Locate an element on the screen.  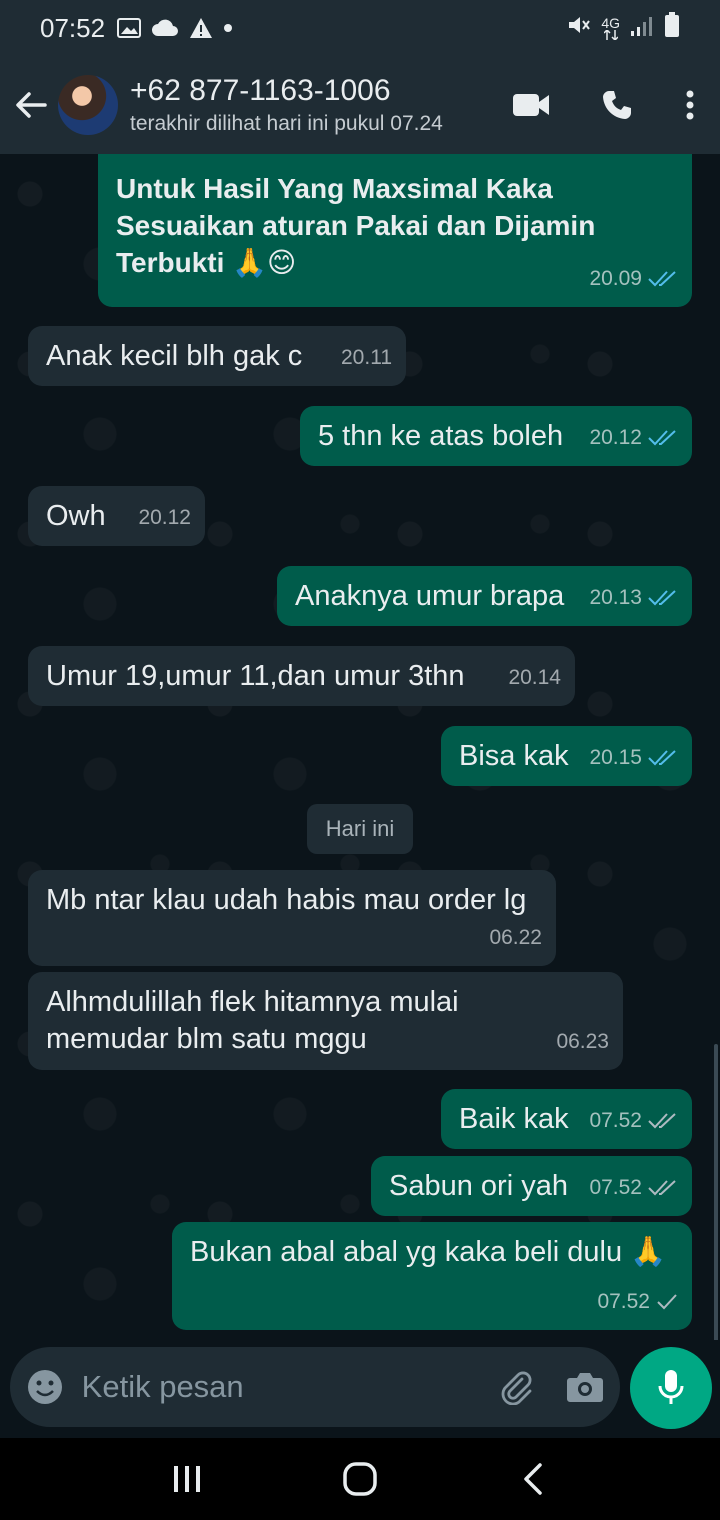
contact-name: +62 877-1163-1006 is located at coordinates (260, 90).